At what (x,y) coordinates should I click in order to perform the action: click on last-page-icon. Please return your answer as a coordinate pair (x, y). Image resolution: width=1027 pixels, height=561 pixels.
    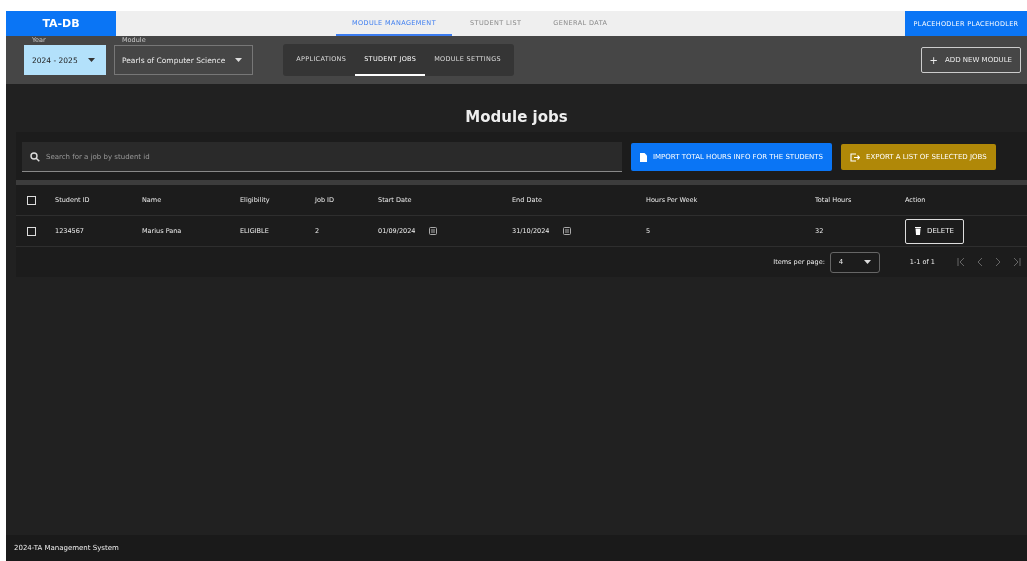
    Looking at the image, I should click on (1017, 262).